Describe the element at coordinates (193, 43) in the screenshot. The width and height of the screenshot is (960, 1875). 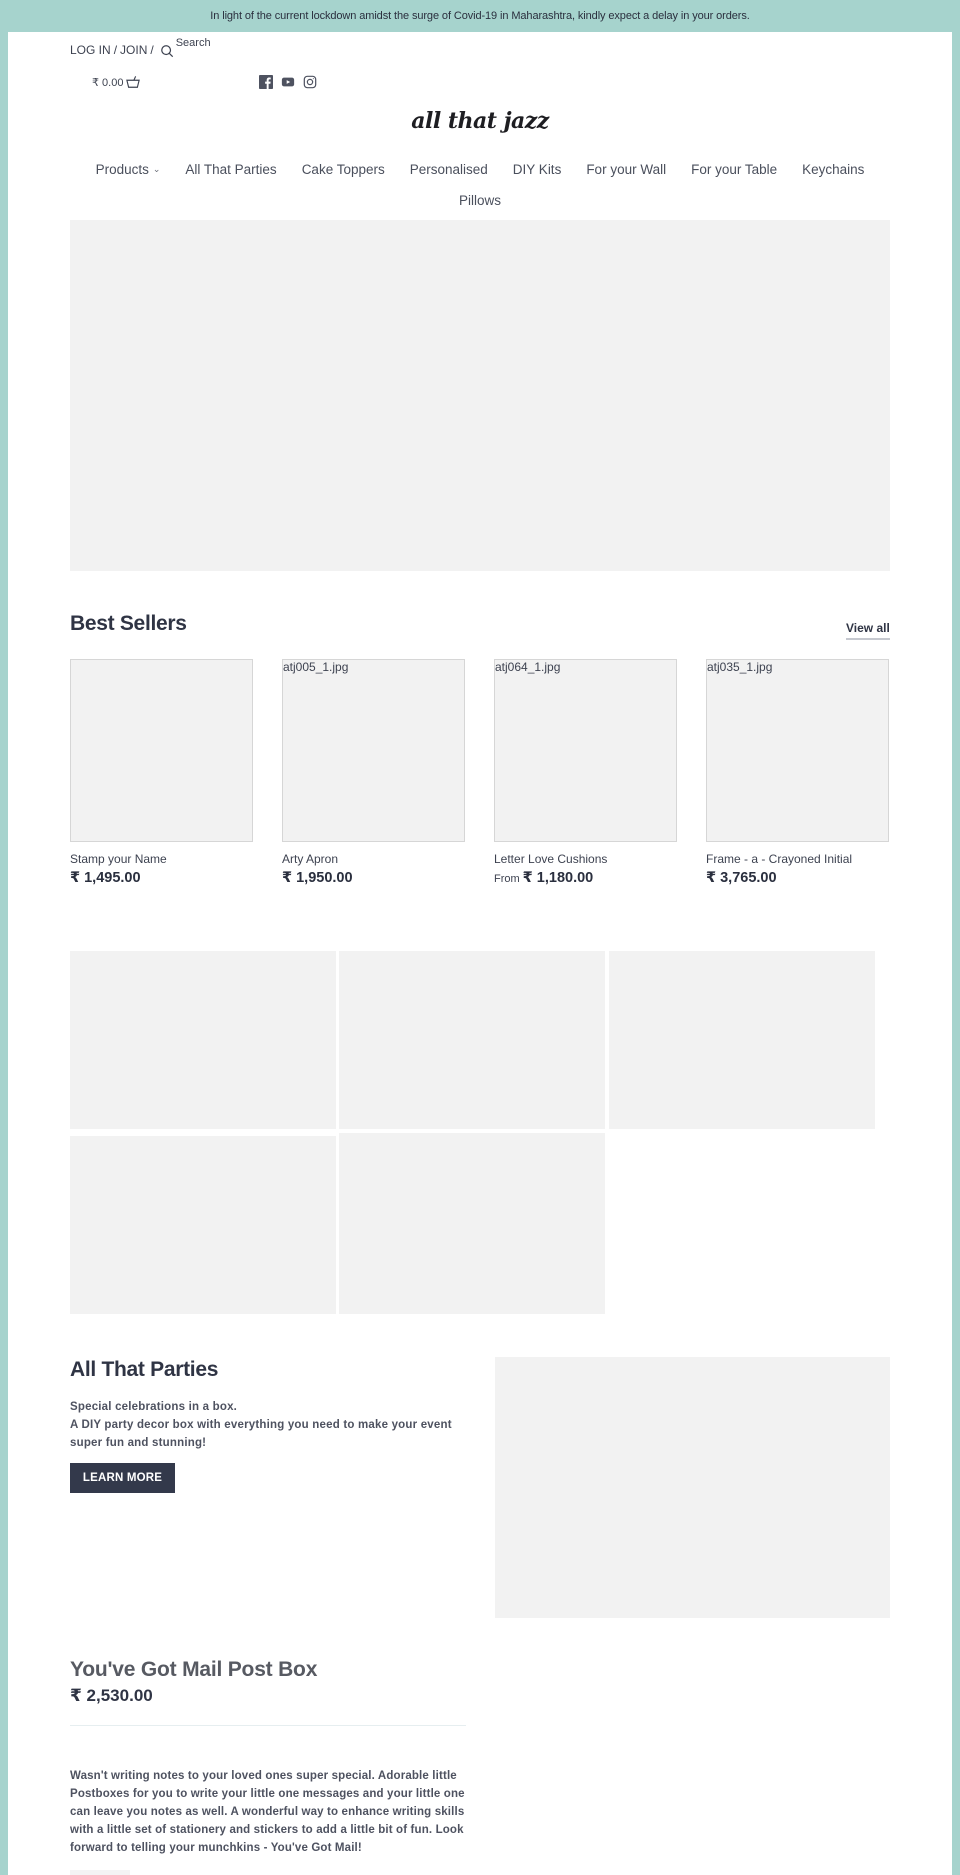
I see `search-label: Search` at that location.